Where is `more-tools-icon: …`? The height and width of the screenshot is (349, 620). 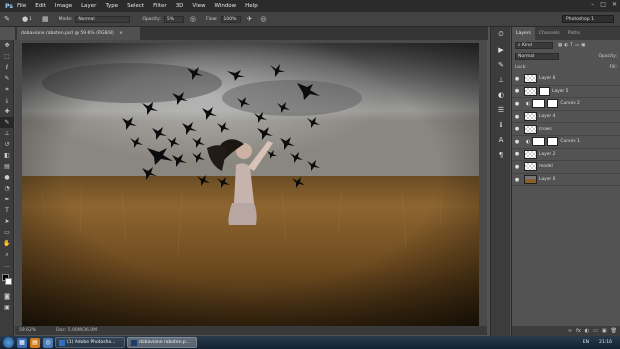 more-tools-icon: … is located at coordinates (7, 265).